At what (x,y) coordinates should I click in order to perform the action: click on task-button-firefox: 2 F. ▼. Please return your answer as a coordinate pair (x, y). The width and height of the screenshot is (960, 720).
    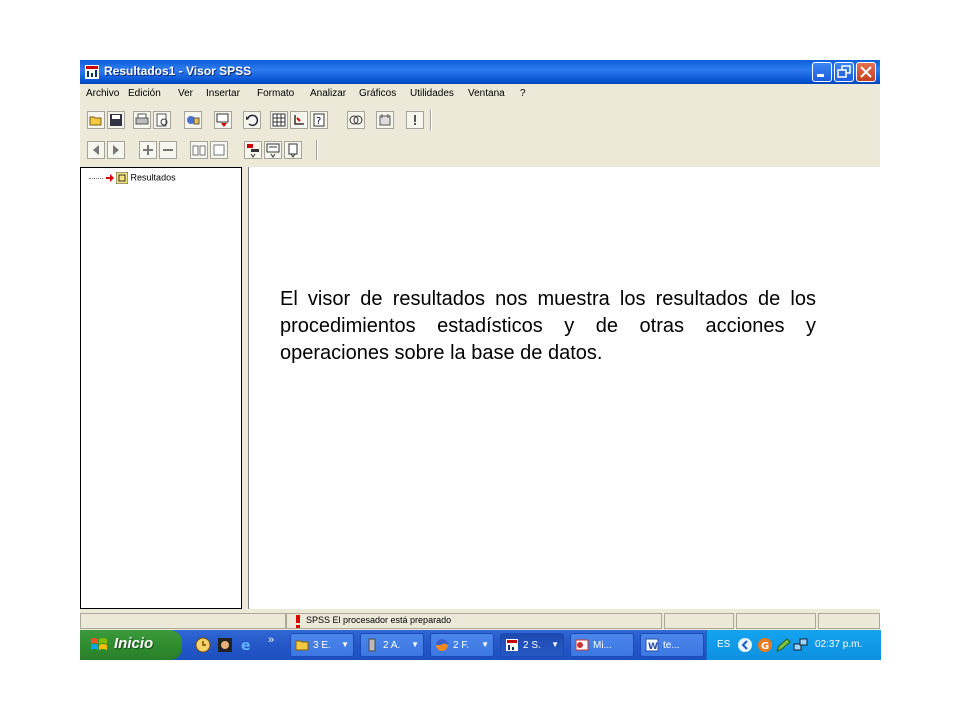
    Looking at the image, I should click on (462, 645).